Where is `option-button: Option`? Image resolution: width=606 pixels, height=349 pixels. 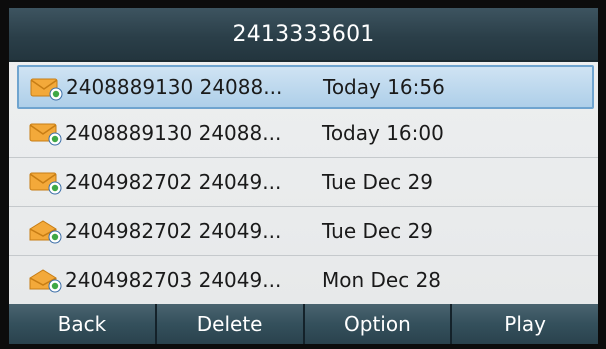 option-button: Option is located at coordinates (378, 324).